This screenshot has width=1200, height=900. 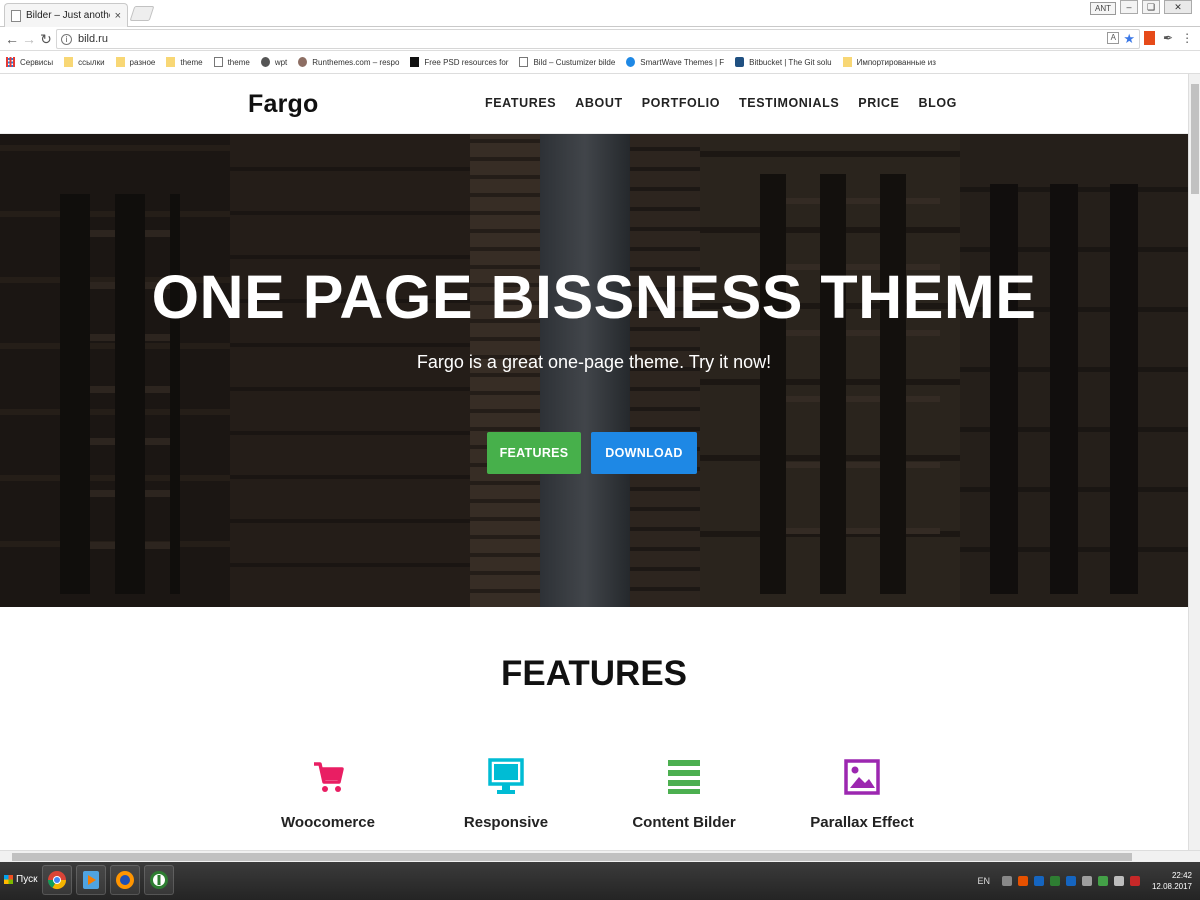 What do you see at coordinates (66, 39) in the screenshot?
I see `site-info-icon: i` at bounding box center [66, 39].